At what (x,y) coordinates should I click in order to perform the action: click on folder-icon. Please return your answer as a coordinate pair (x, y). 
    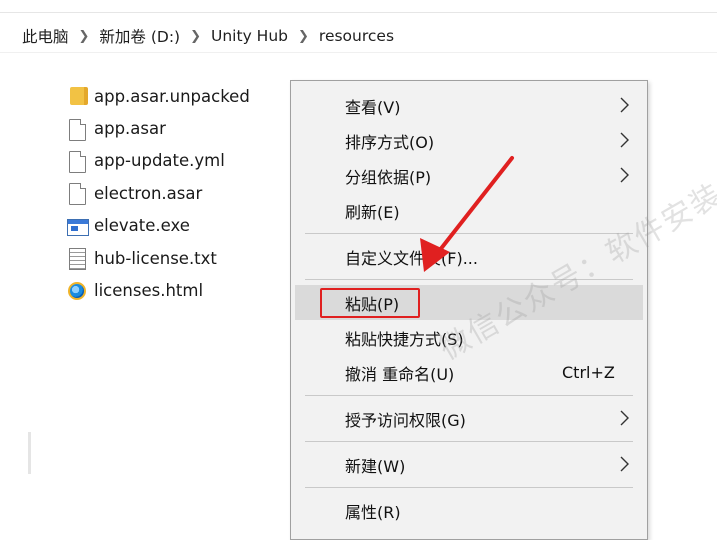
    Looking at the image, I should click on (77, 96).